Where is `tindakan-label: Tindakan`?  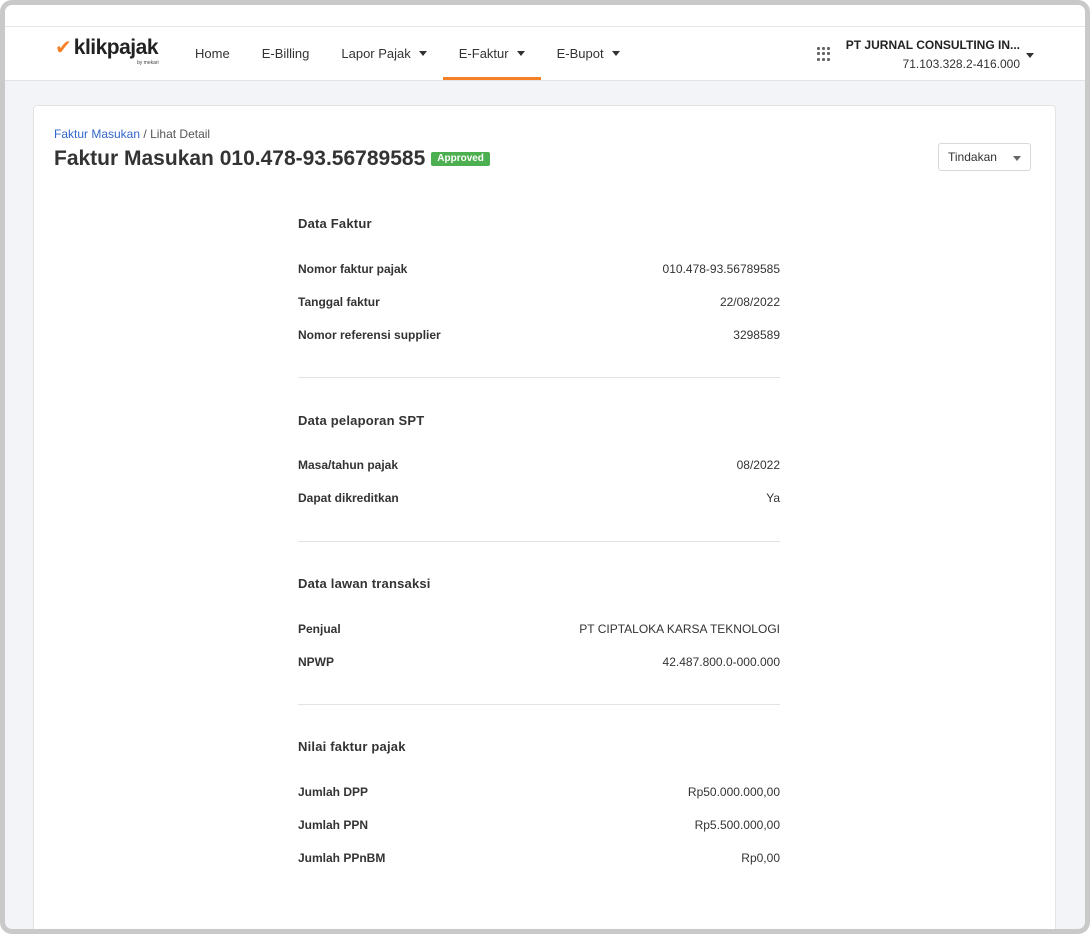
tindakan-label: Tindakan is located at coordinates (972, 157).